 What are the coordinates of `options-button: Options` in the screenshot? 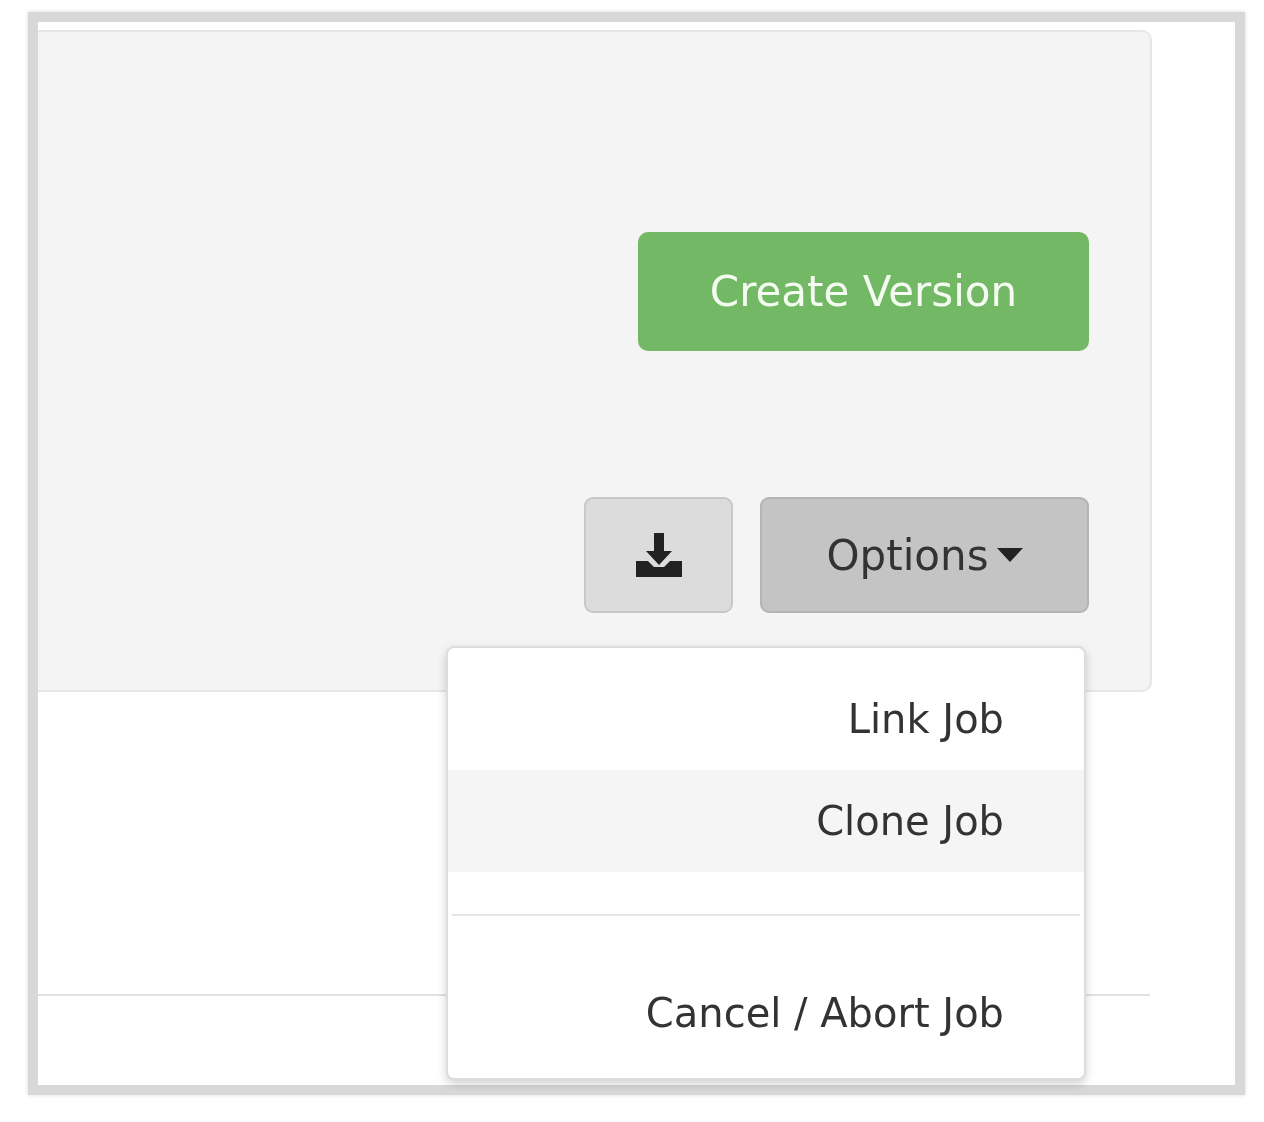 It's located at (924, 555).